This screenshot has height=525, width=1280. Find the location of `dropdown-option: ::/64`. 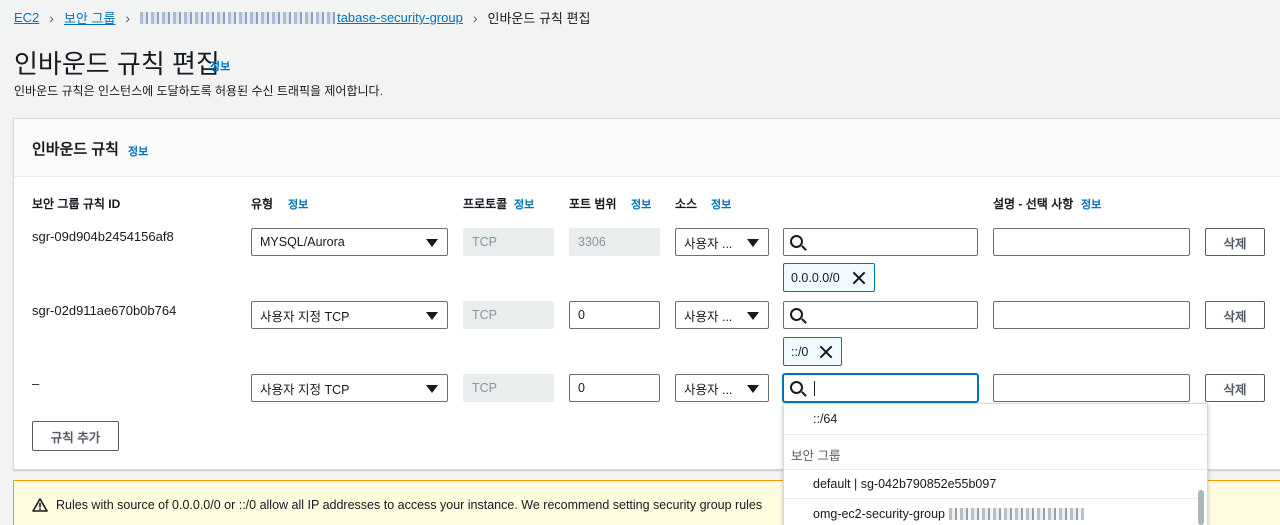

dropdown-option: ::/64 is located at coordinates (995, 419).